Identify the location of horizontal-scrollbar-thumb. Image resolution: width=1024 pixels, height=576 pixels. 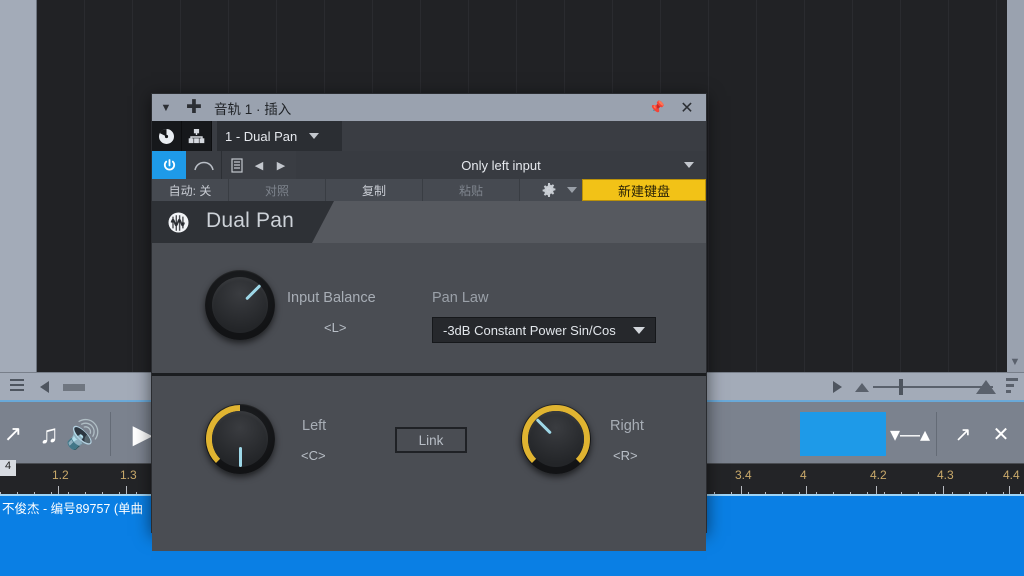
(74, 387).